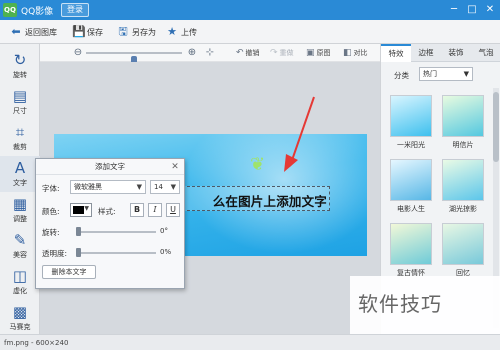  What do you see at coordinates (166, 252) in the screenshot?
I see `opacity-value: 0%` at bounding box center [166, 252].